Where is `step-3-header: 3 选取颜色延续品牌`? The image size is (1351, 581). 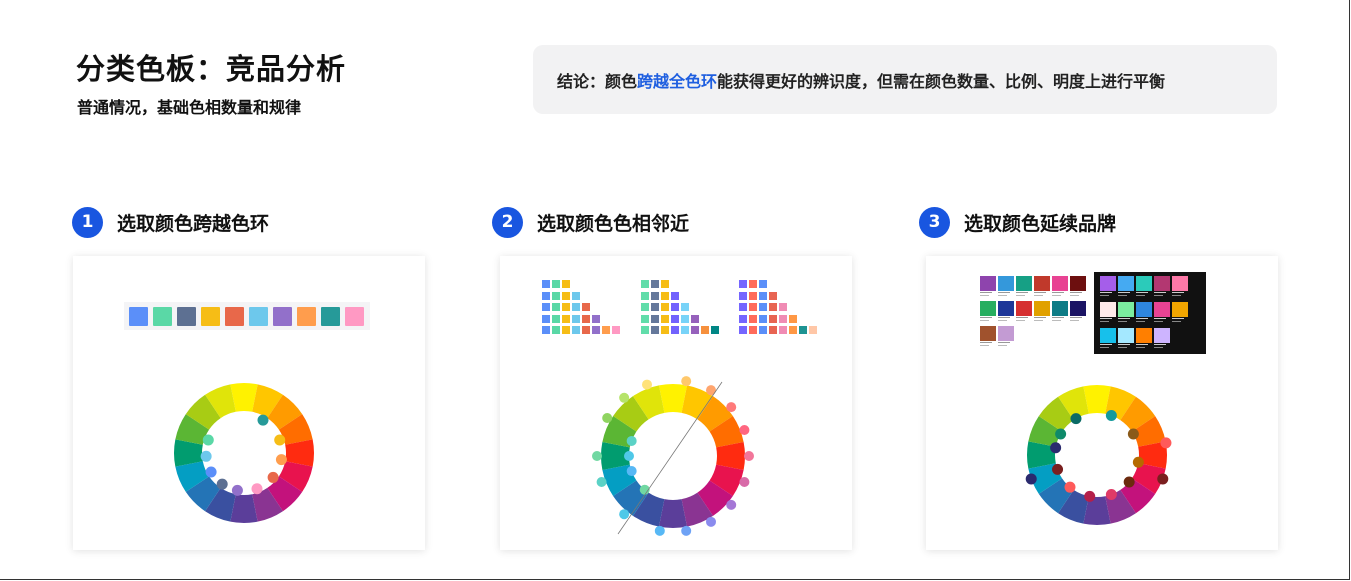 step-3-header: 3 选取颜色延续品牌 is located at coordinates (1017, 222).